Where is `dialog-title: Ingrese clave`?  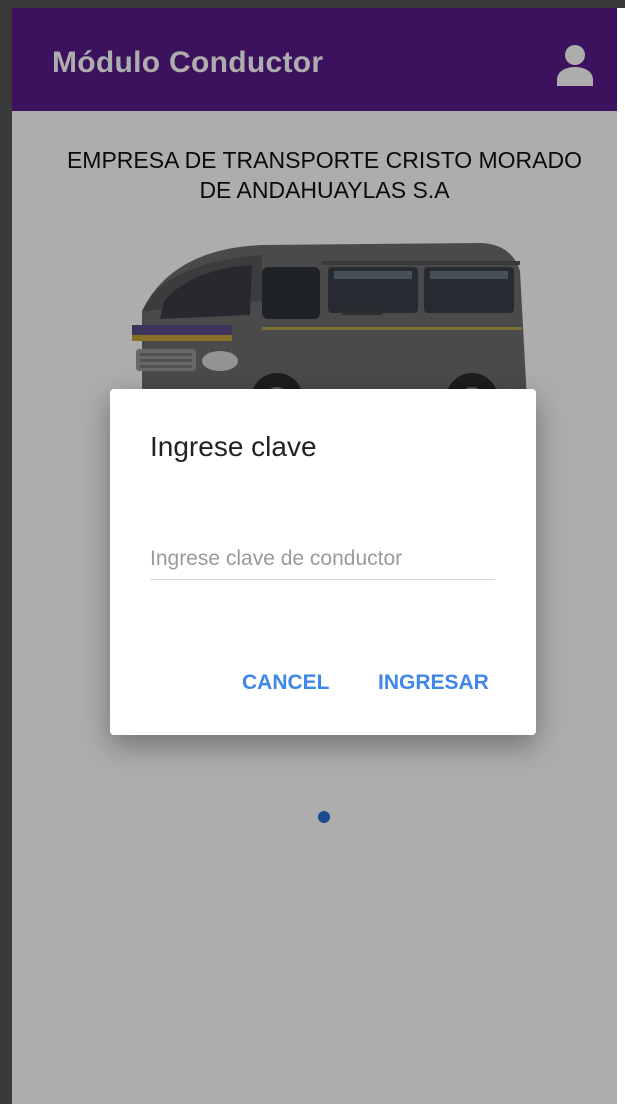 dialog-title: Ingrese clave is located at coordinates (233, 446).